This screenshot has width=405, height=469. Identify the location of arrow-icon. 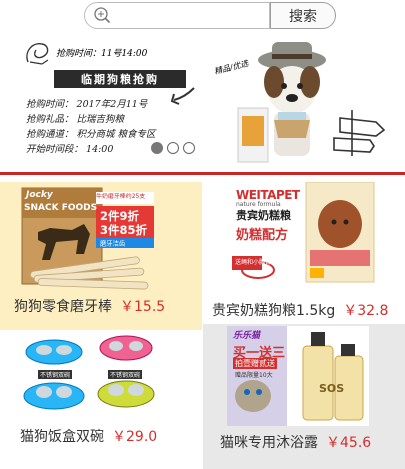
(182, 96).